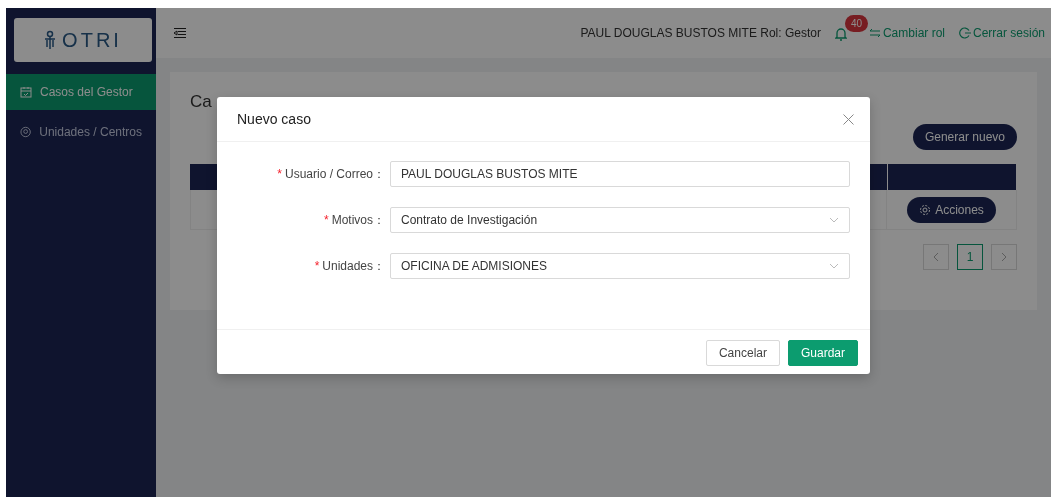 This screenshot has width=1051, height=497. What do you see at coordinates (26, 92) in the screenshot?
I see `calendar-icon` at bounding box center [26, 92].